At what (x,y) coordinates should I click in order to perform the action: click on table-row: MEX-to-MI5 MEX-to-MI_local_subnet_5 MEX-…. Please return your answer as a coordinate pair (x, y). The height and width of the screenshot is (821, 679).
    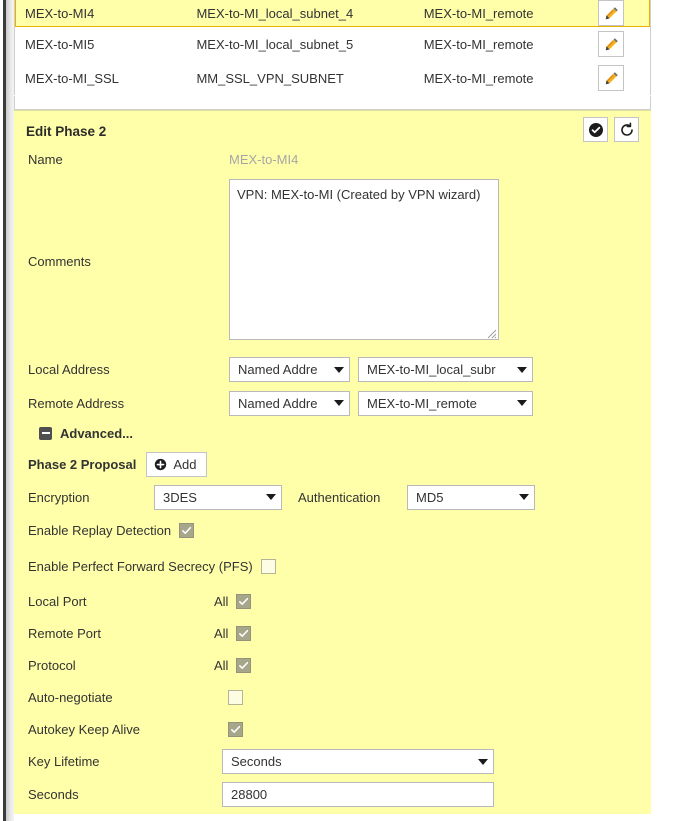
    Looking at the image, I should click on (332, 44).